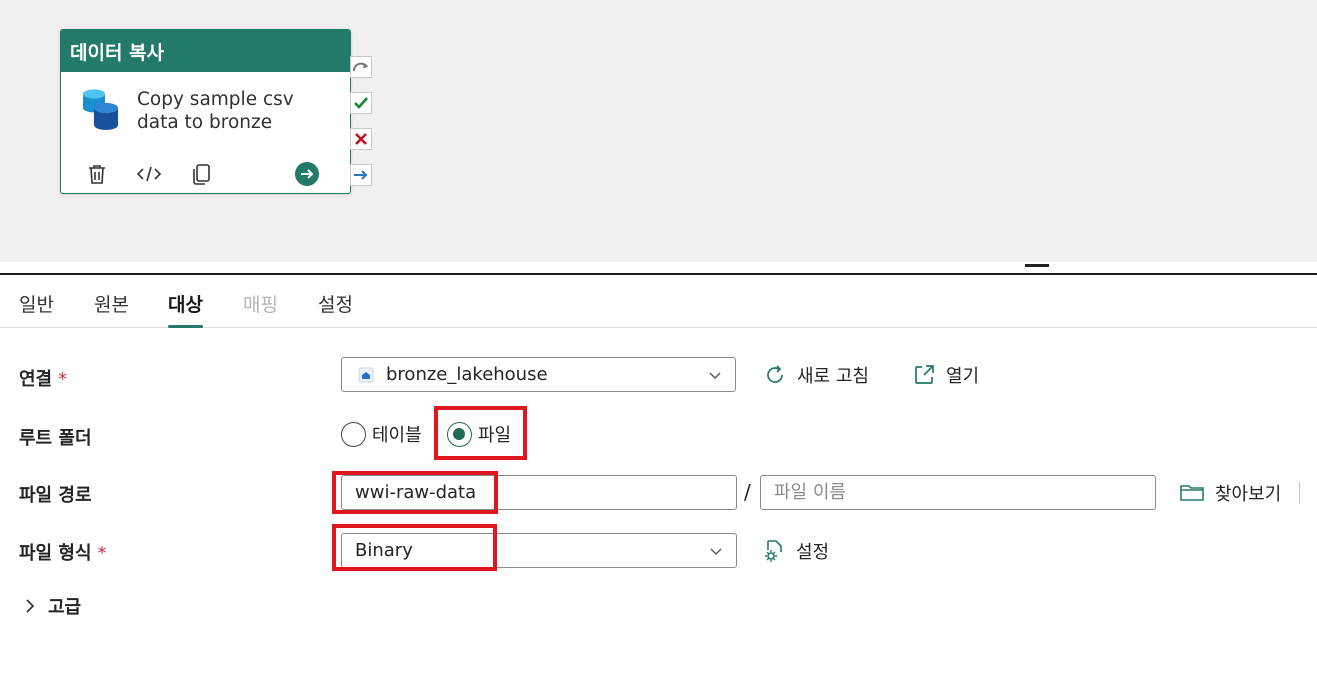 Image resolution: width=1317 pixels, height=679 pixels. Describe the element at coordinates (111, 309) in the screenshot. I see `tab-source: 원본` at that location.